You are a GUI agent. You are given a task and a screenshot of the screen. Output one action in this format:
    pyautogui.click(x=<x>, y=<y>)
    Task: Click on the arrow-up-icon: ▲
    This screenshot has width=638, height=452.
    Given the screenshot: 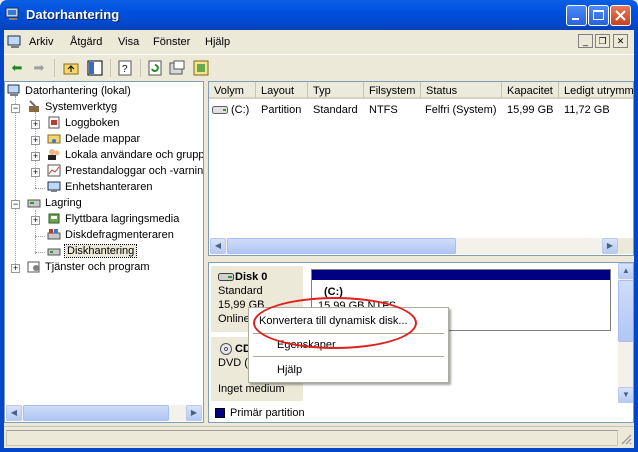 What is the action you would take?
    pyautogui.click(x=626, y=270)
    